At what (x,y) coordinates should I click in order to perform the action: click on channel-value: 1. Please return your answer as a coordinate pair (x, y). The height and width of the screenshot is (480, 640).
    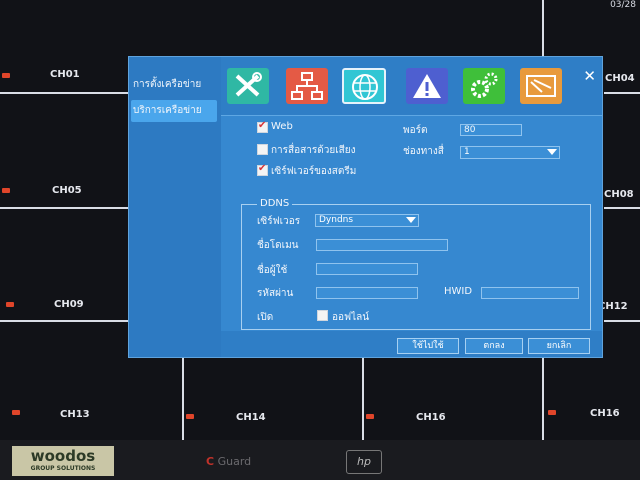
    Looking at the image, I should click on (467, 152).